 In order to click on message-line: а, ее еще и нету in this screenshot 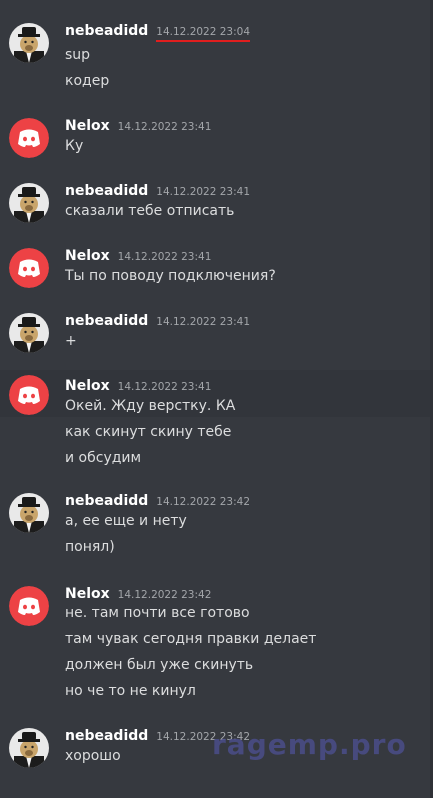, I will do `click(126, 521)`.